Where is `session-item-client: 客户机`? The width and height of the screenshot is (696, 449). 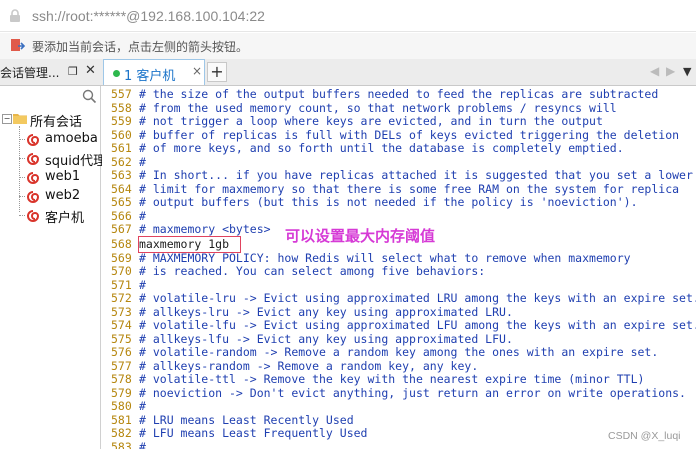 session-item-client: 客户机 is located at coordinates (50, 216).